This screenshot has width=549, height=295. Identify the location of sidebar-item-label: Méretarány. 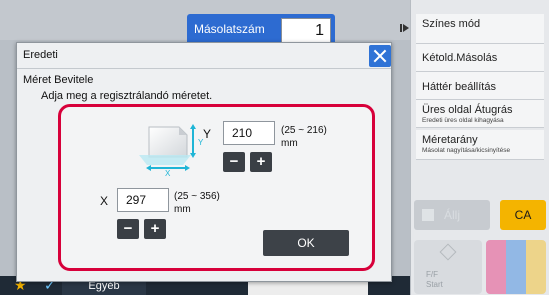
(450, 140).